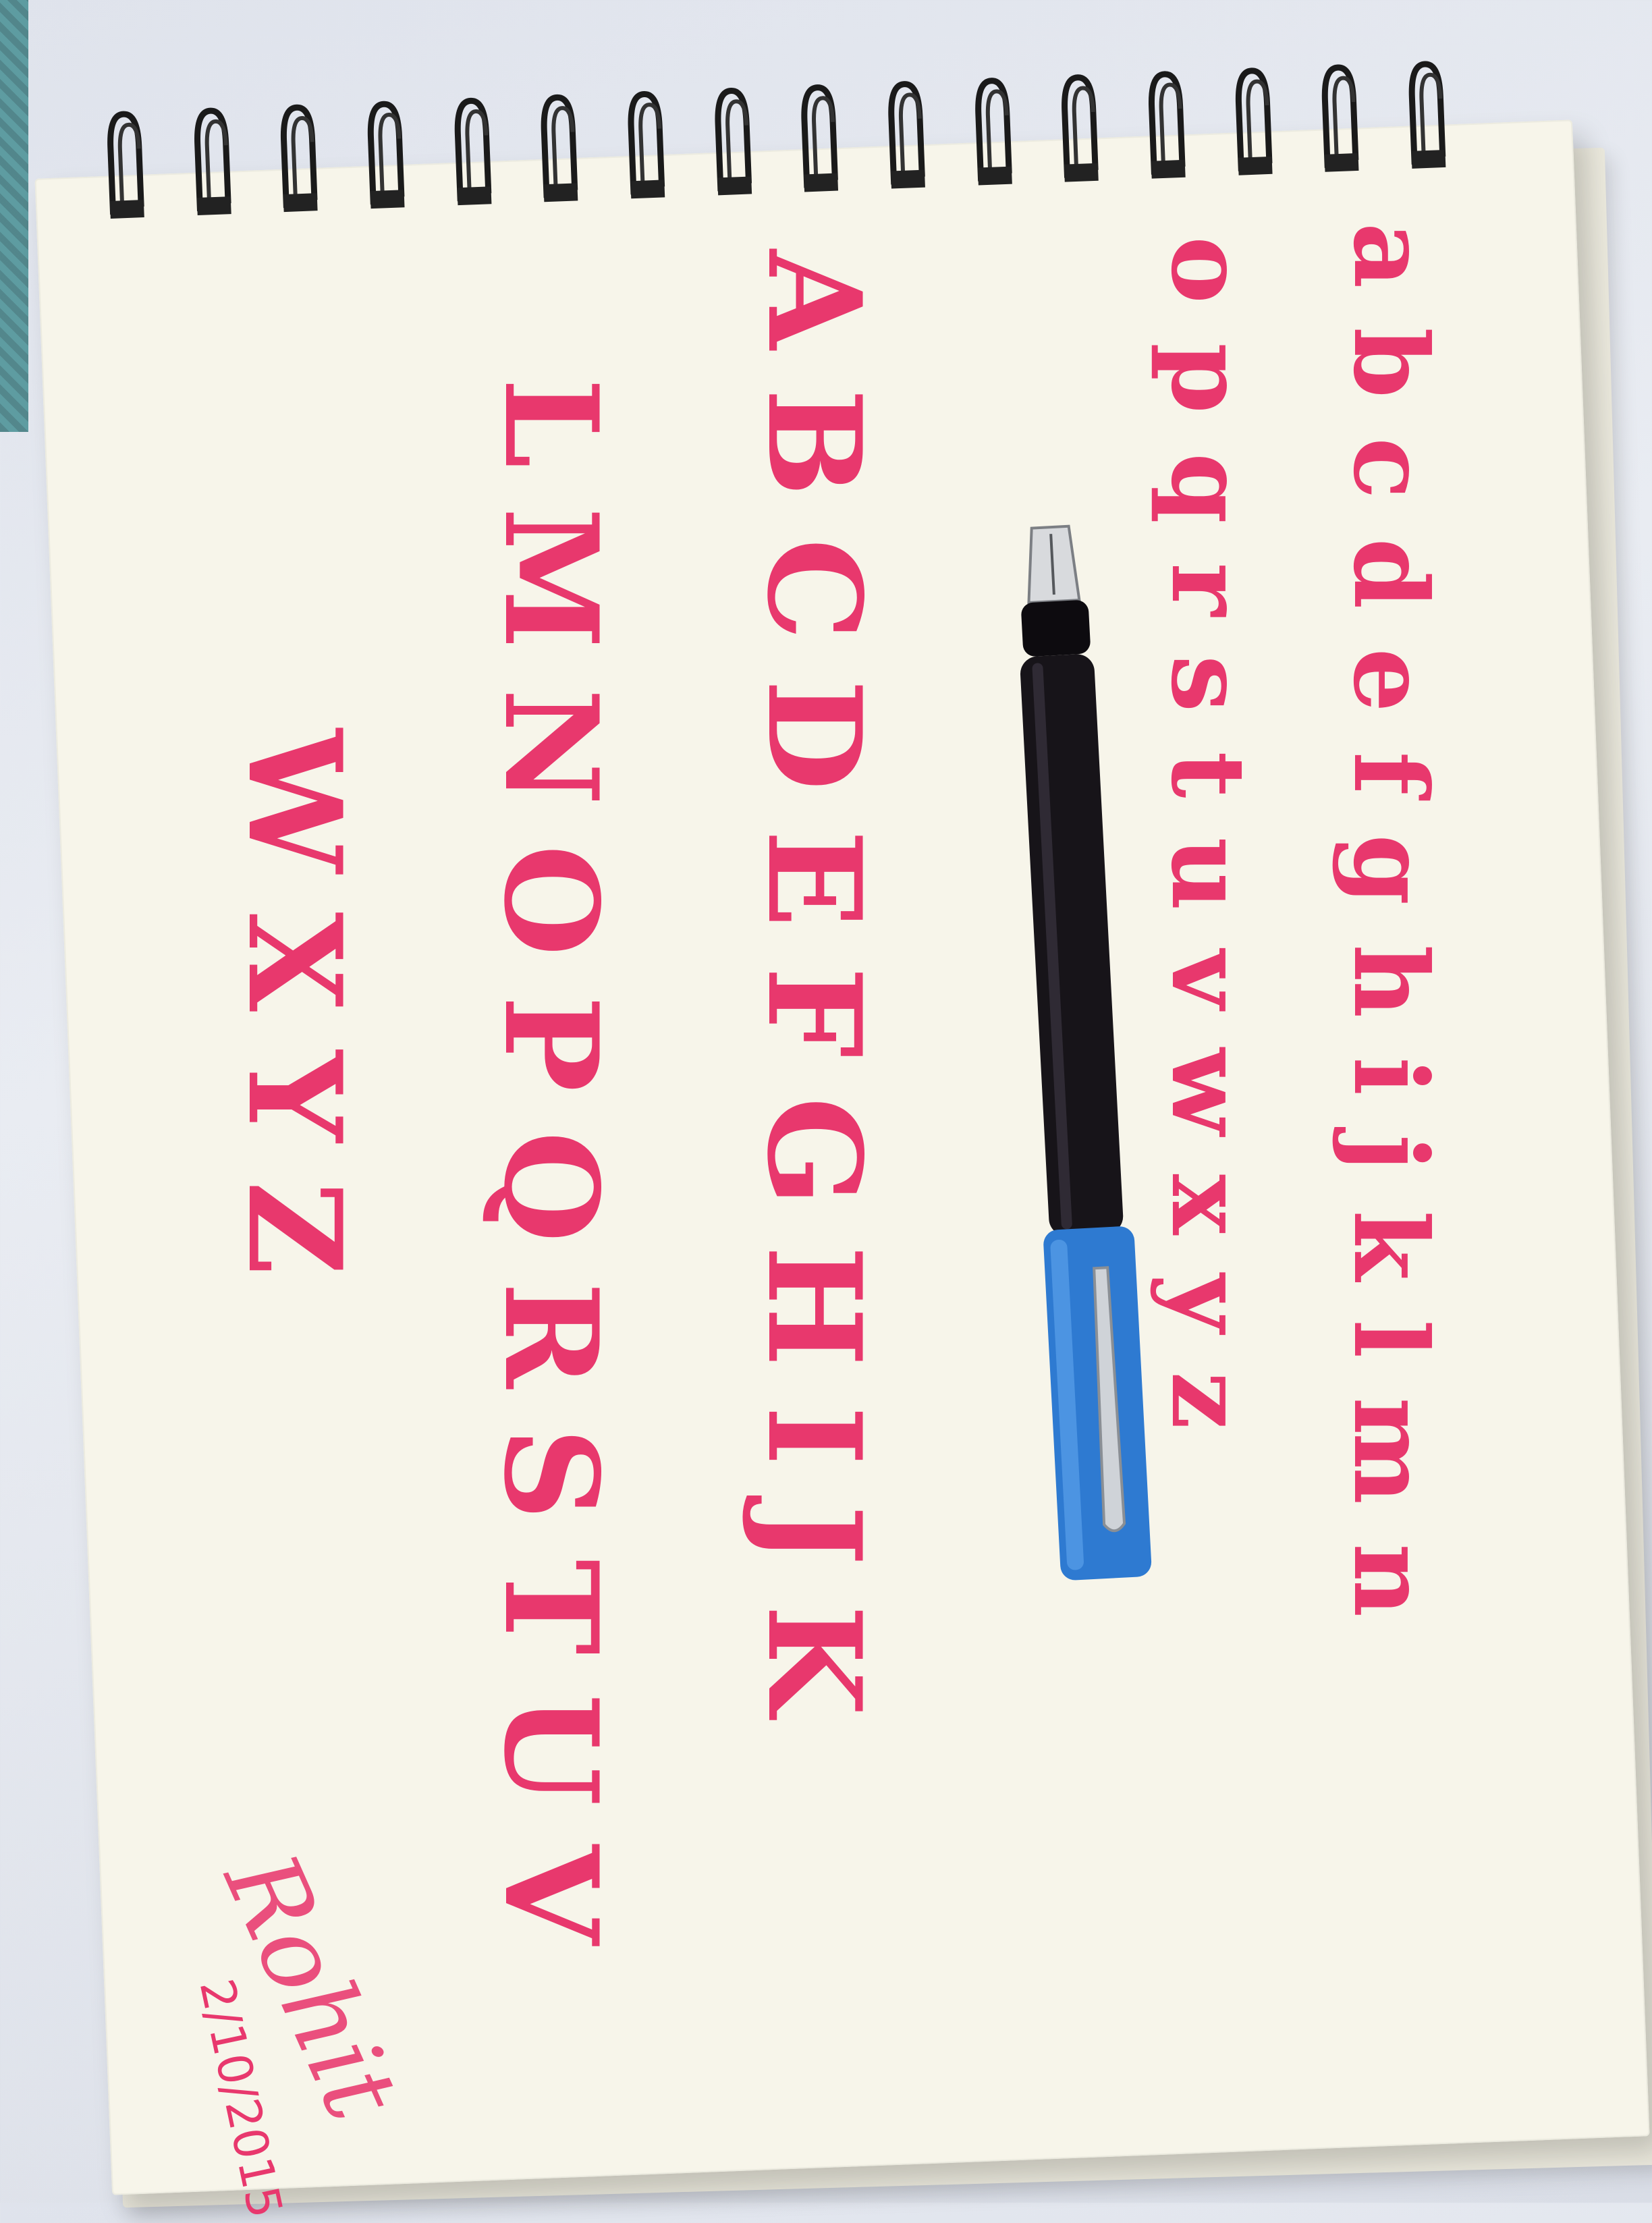  What do you see at coordinates (294, 1022) in the screenshot?
I see `uppercase-line-3: WXYZ` at bounding box center [294, 1022].